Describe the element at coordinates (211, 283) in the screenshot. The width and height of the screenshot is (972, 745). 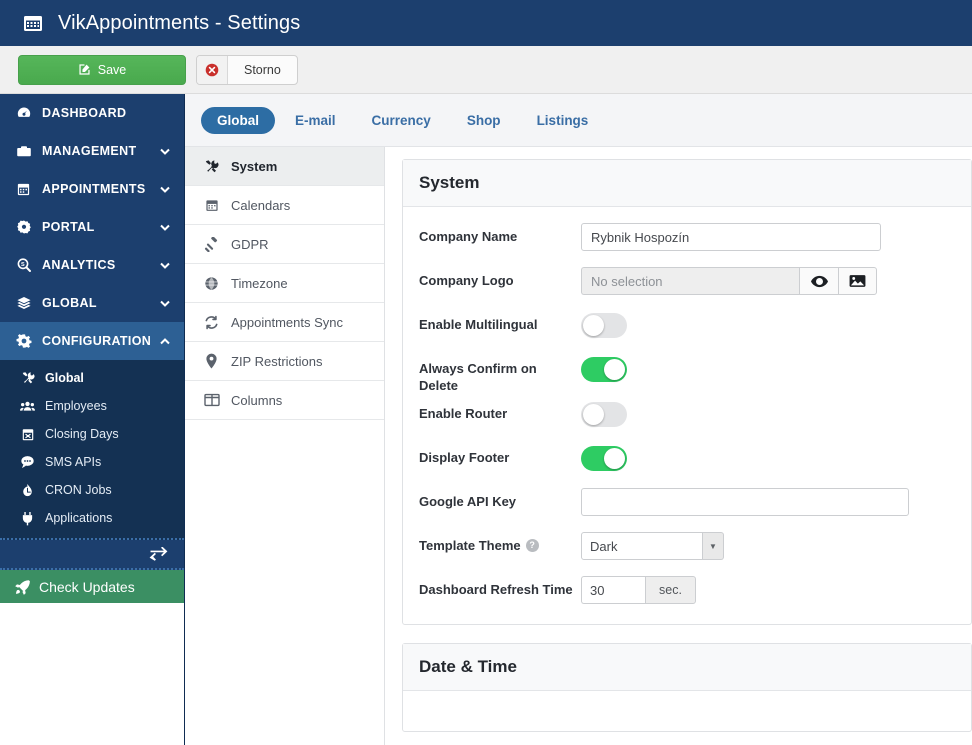
I see `globe-icon` at that location.